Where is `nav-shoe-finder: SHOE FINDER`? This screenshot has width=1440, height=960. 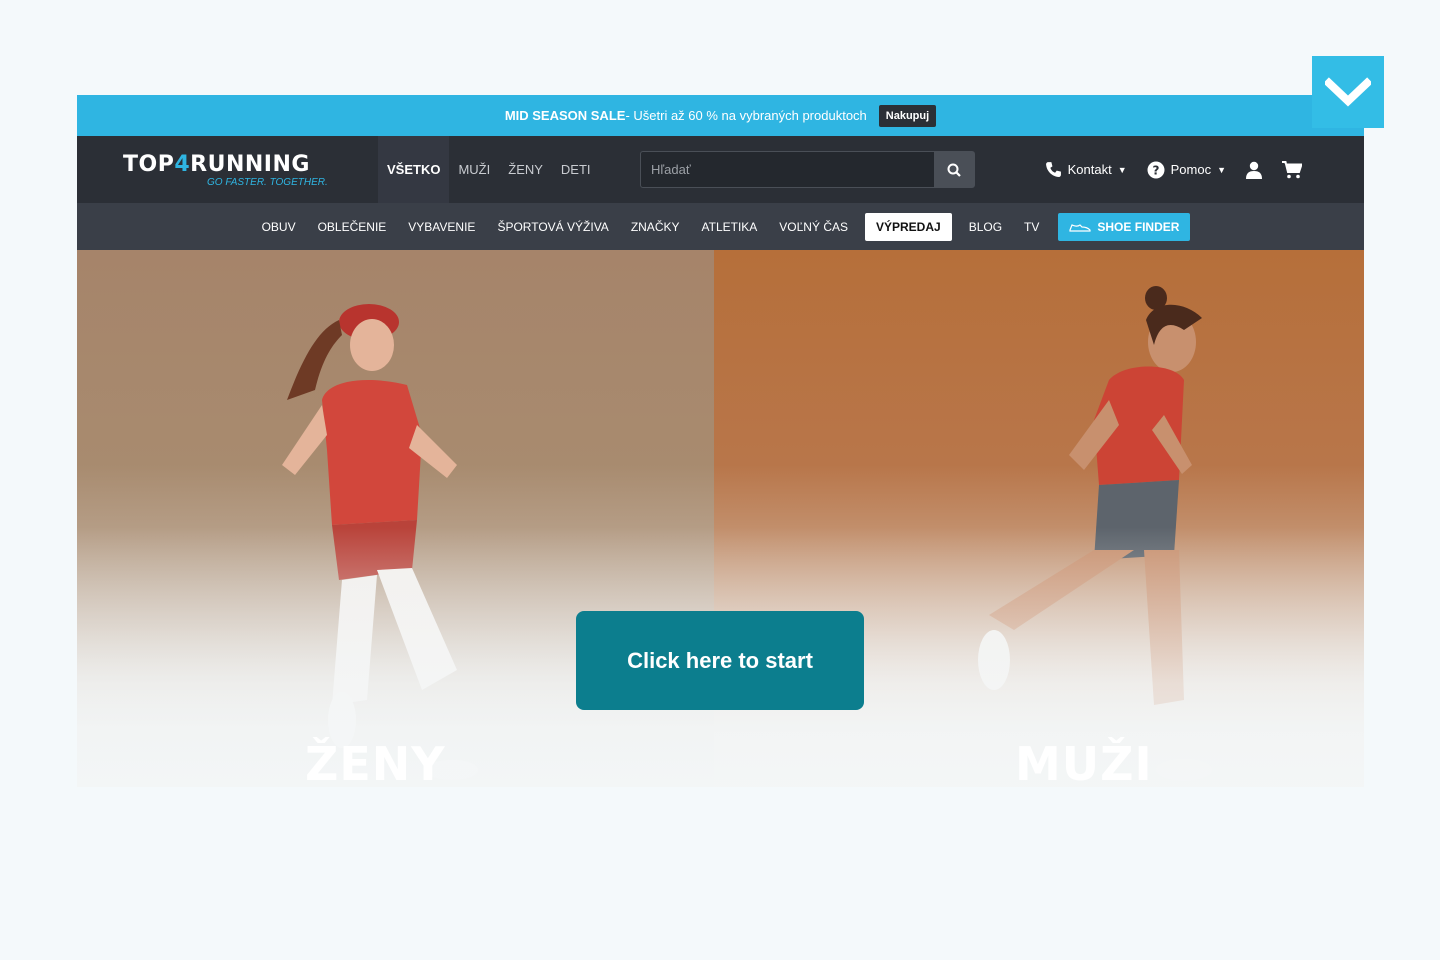 nav-shoe-finder: SHOE FINDER is located at coordinates (1124, 226).